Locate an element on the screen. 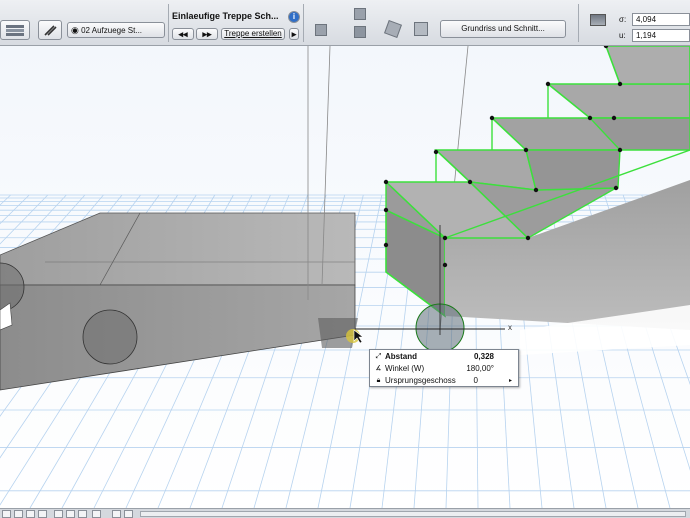  coord-x-field: 4,094 is located at coordinates (661, 19).